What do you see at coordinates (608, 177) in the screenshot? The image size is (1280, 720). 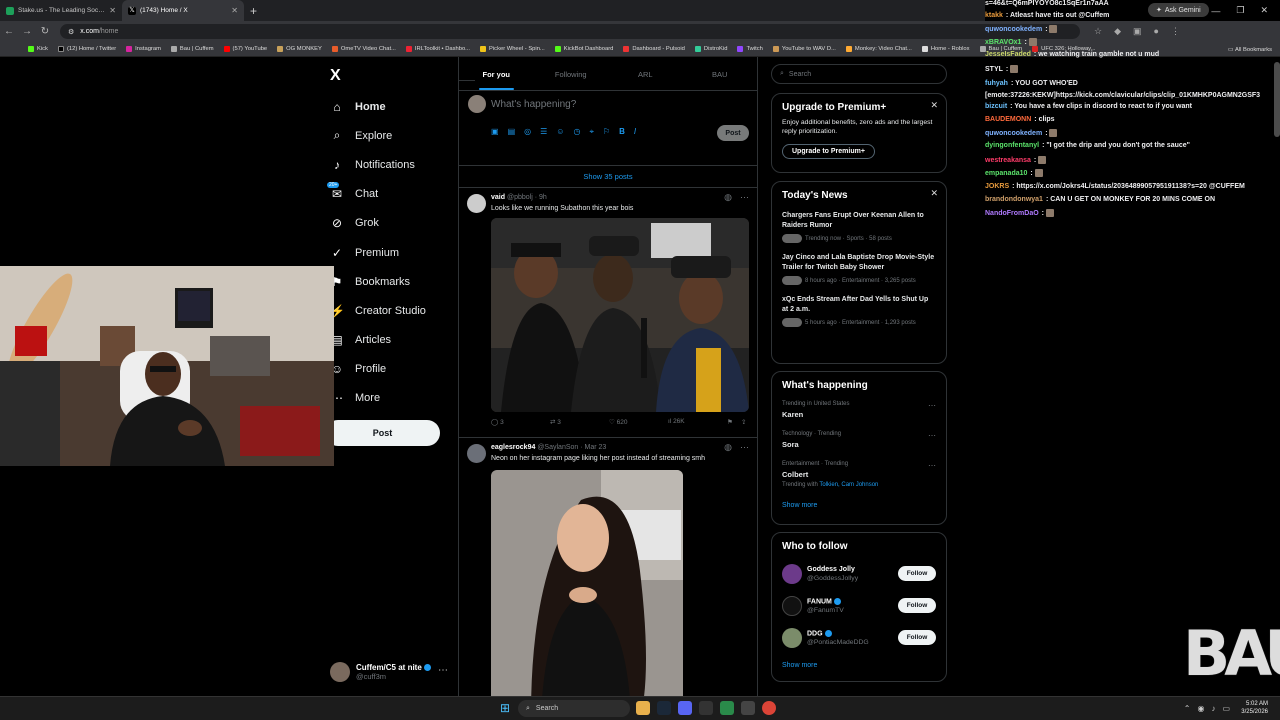 I see `show-new-posts: Show 35 posts` at bounding box center [608, 177].